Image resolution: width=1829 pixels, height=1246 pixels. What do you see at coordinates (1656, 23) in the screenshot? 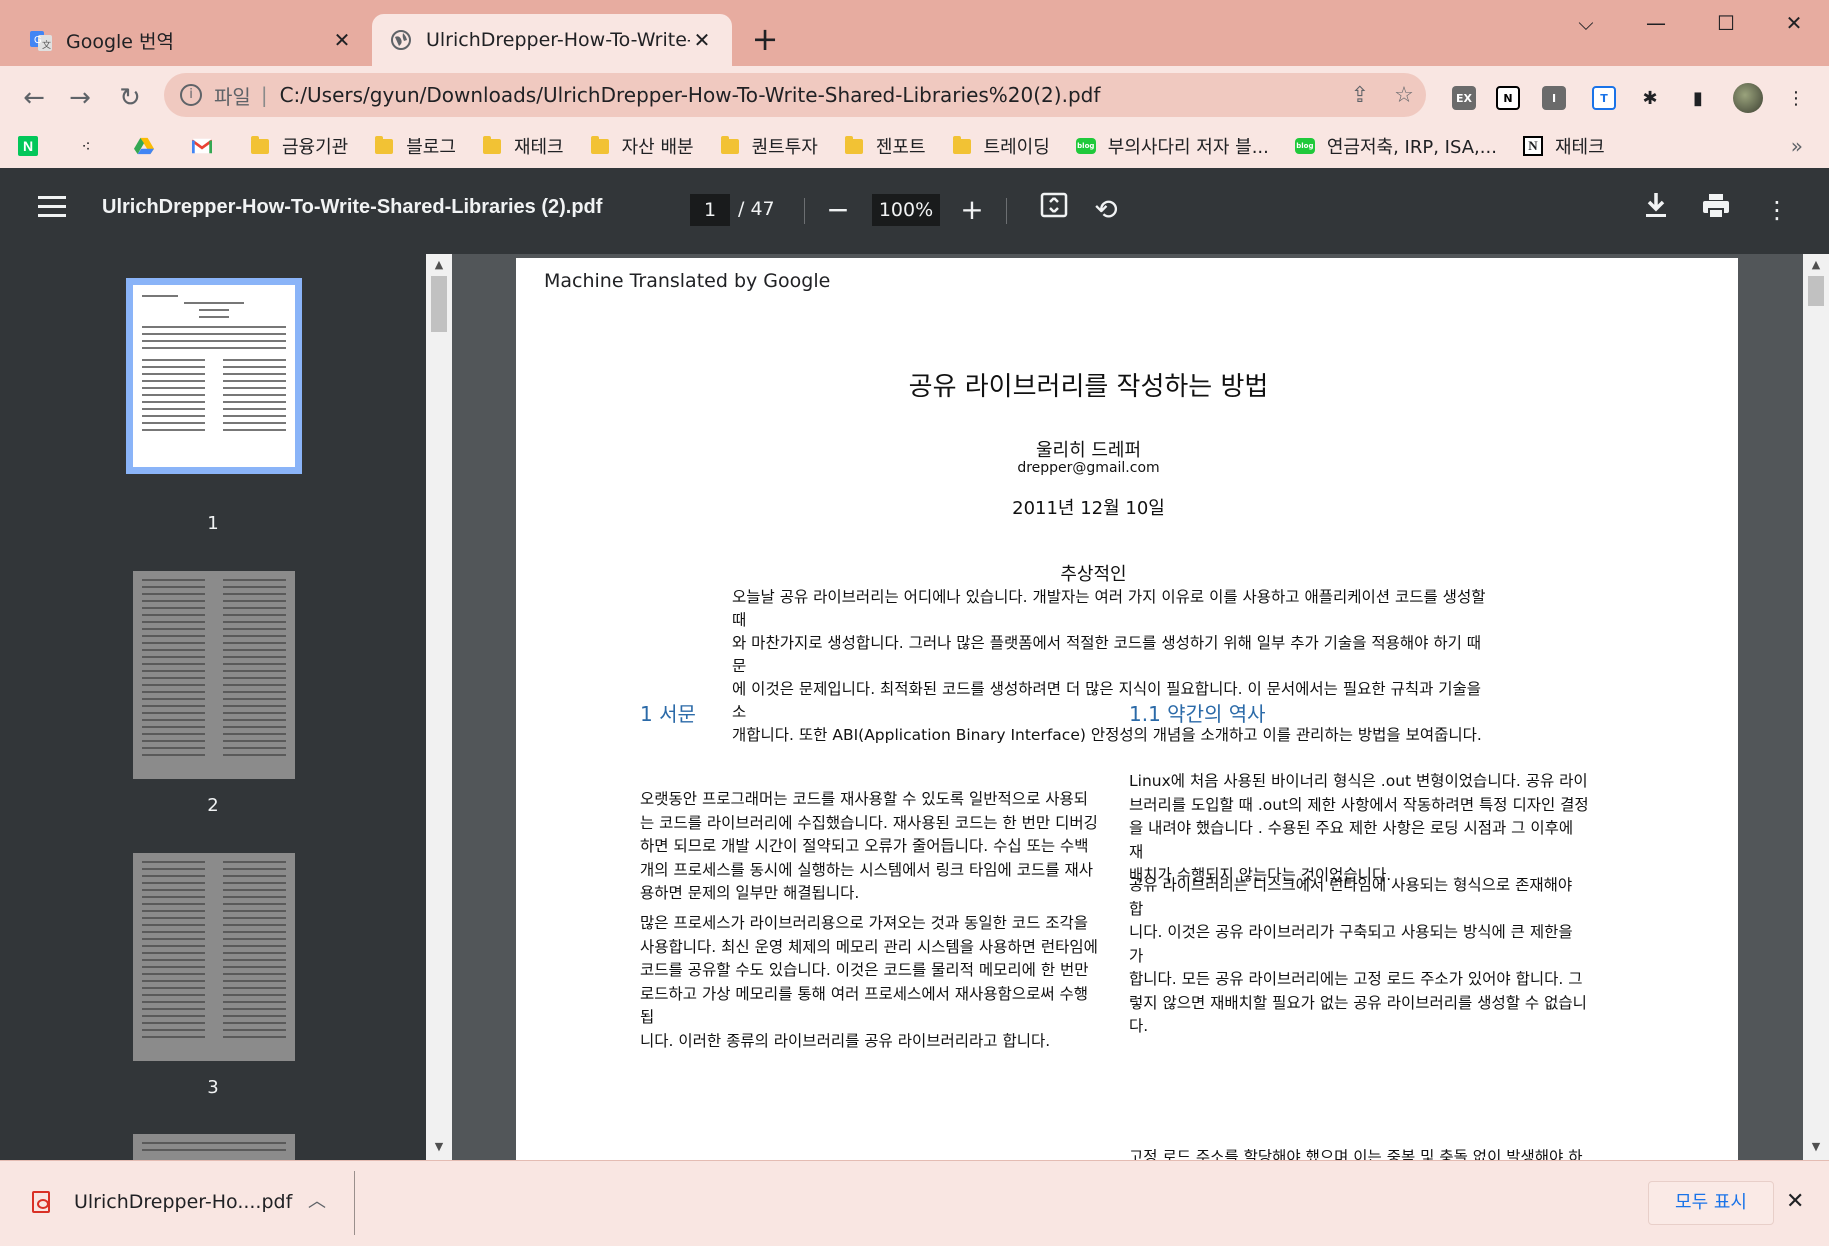
I see `minimize-icon: —` at bounding box center [1656, 23].